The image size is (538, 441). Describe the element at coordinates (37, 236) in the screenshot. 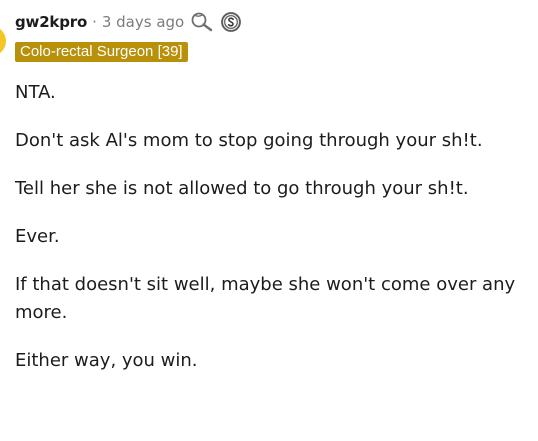

I see `comment-paragraph: Ever.` at that location.